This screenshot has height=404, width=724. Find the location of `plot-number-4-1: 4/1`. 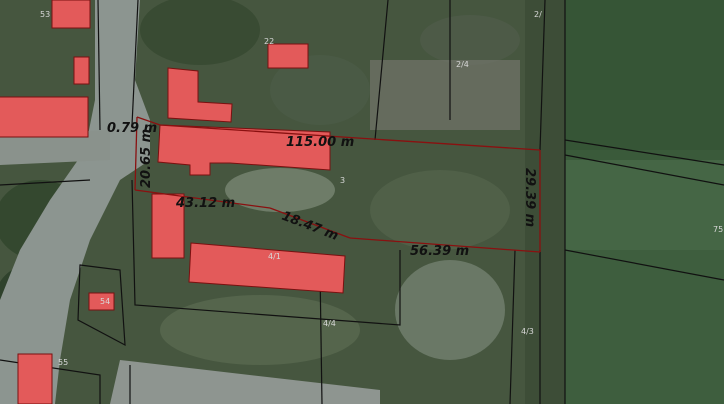

plot-number-4-1: 4/1 is located at coordinates (274, 256).